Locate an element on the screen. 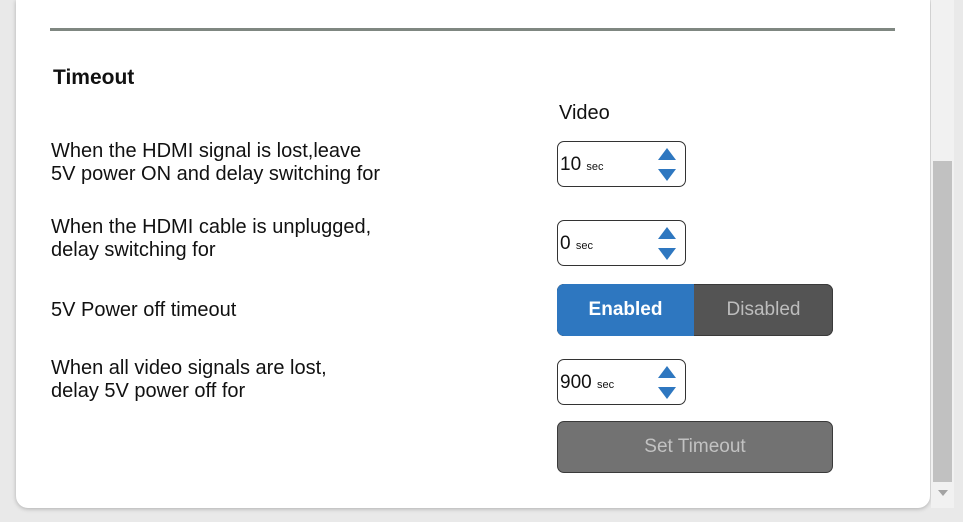 Image resolution: width=963 pixels, height=522 pixels. label-line: When the HDMI signal is lost,leave is located at coordinates (206, 151).